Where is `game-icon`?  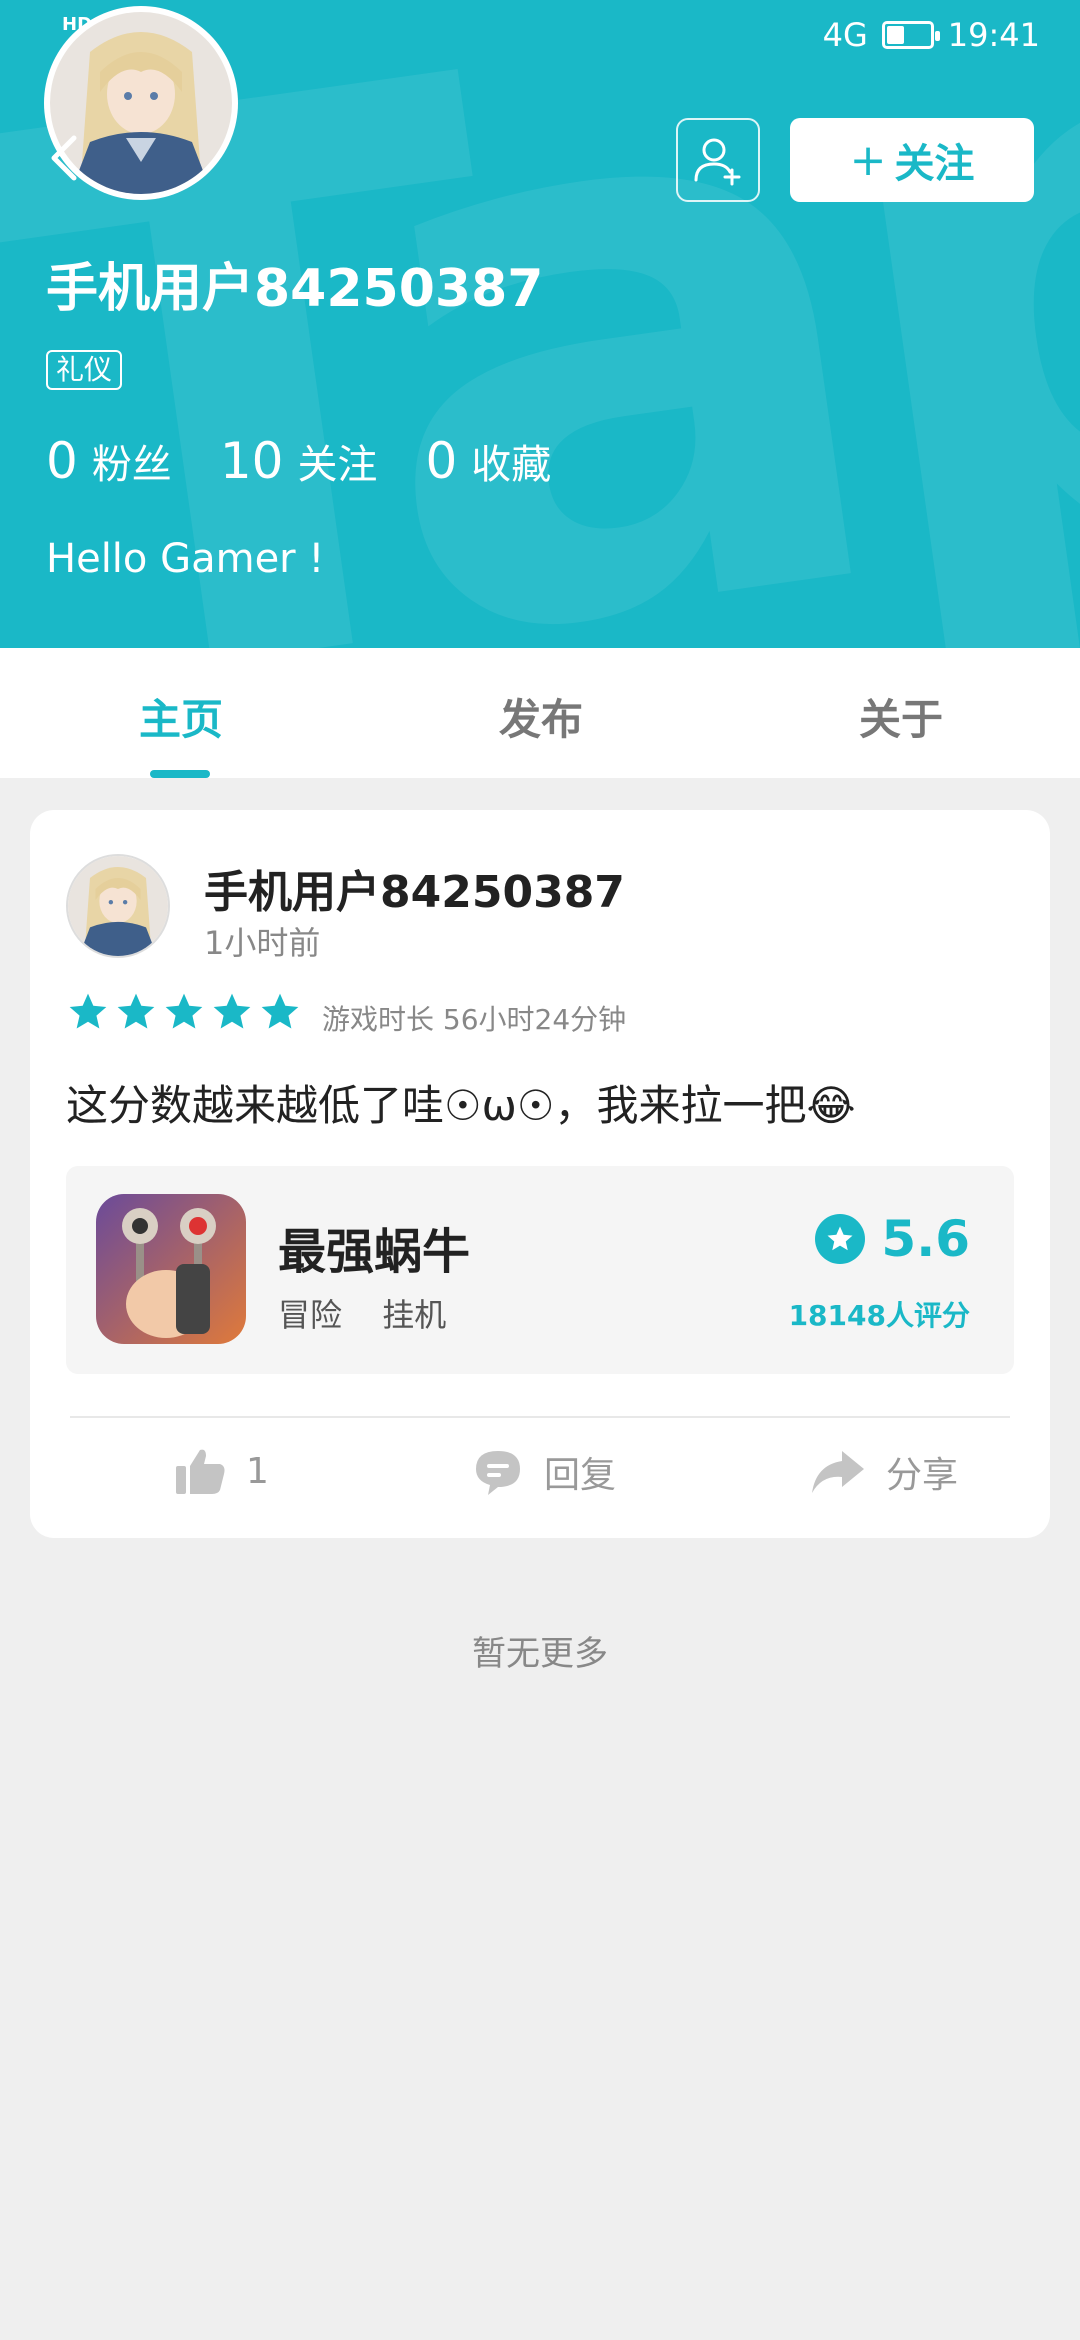 game-icon is located at coordinates (171, 1269).